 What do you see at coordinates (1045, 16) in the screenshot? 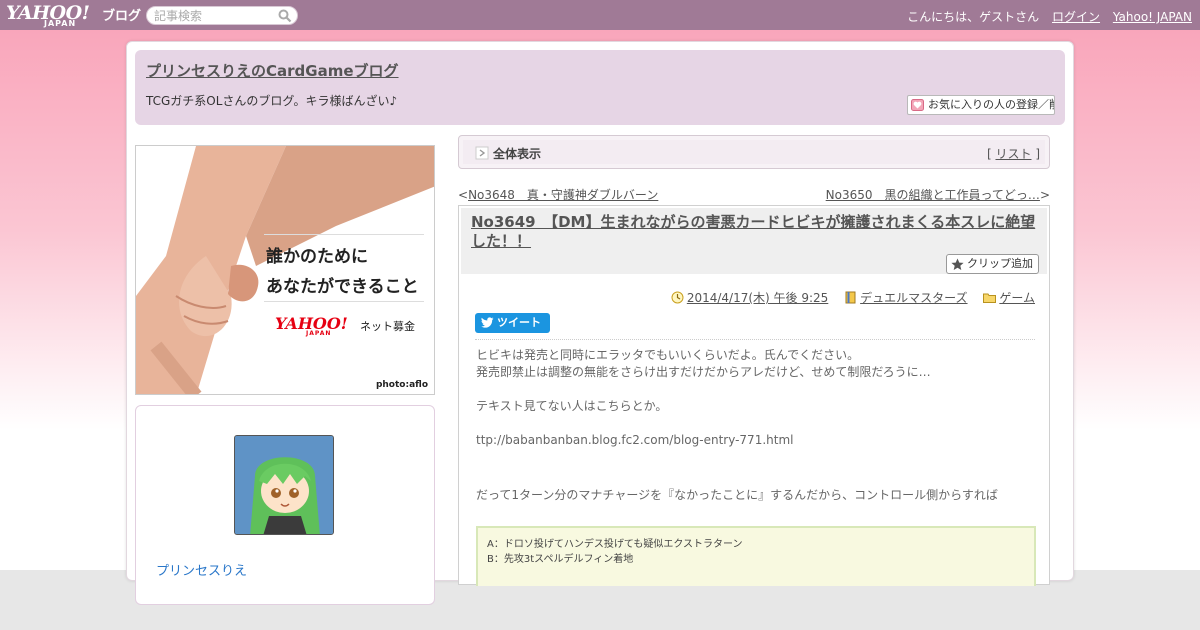
I see `user-links: こんにちは、ゲストさん ログイン Yahoo! JAPAN` at bounding box center [1045, 16].